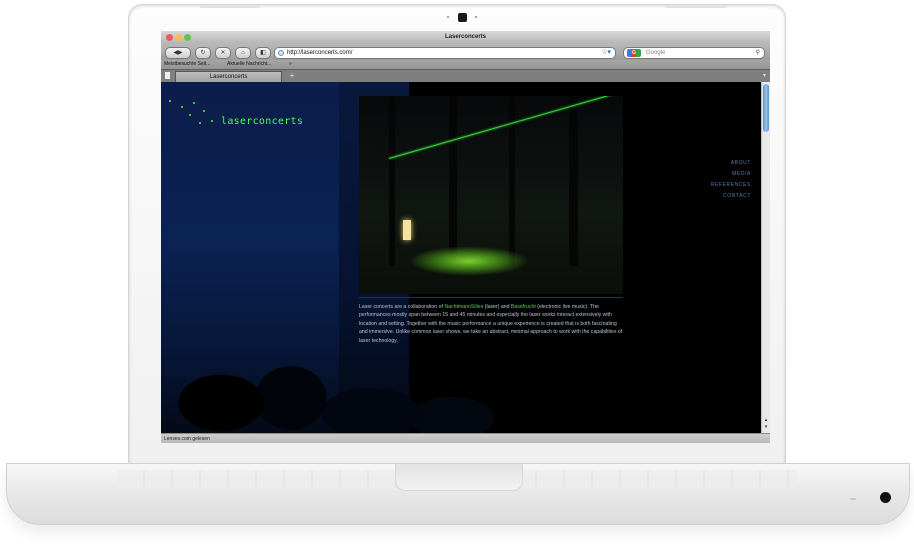 Image resolution: width=914 pixels, height=557 pixels. What do you see at coordinates (187, 439) in the screenshot?
I see `status-text: Lenses.com gelesen` at bounding box center [187, 439].